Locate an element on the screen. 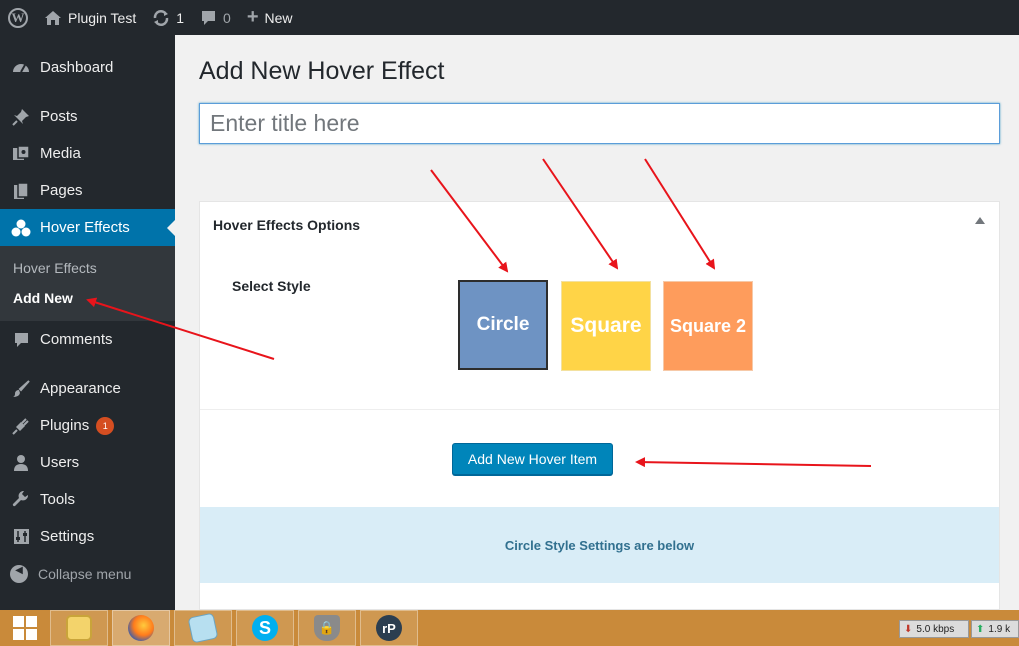 Image resolution: width=1019 pixels, height=646 pixels. sidebar-item-tools: Tools is located at coordinates (87, 499).